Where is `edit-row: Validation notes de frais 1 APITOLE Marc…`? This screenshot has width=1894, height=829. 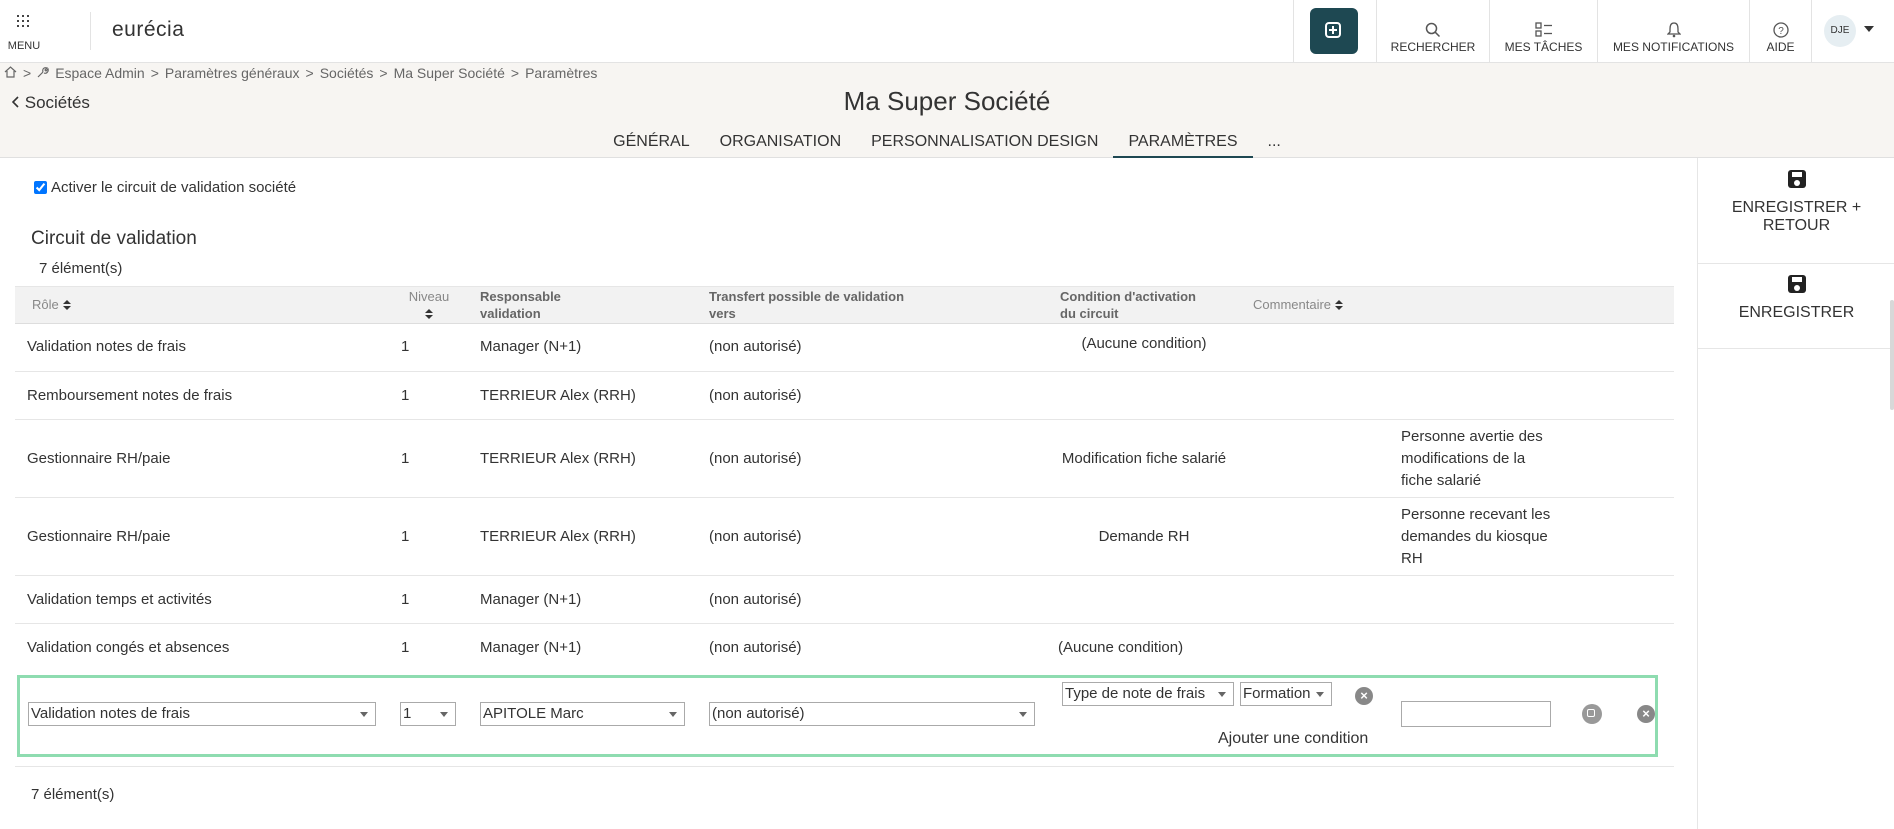 edit-row: Validation notes de frais 1 APITOLE Marc… is located at coordinates (837, 716).